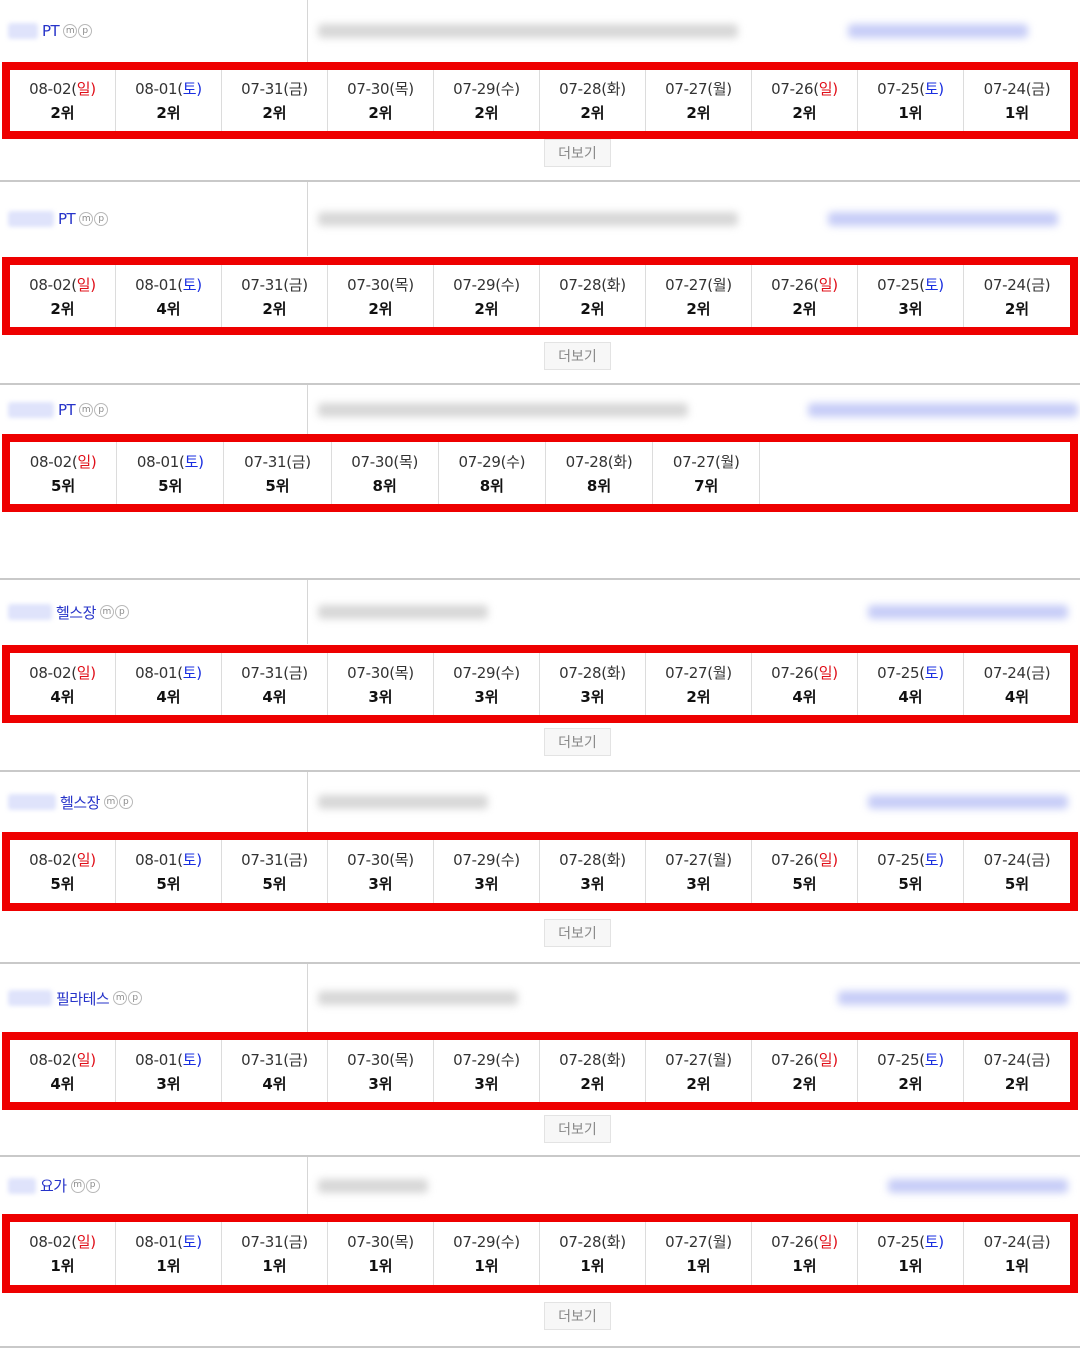 This screenshot has width=1080, height=1350. I want to click on rank-date: 07-28(화), so click(592, 859).